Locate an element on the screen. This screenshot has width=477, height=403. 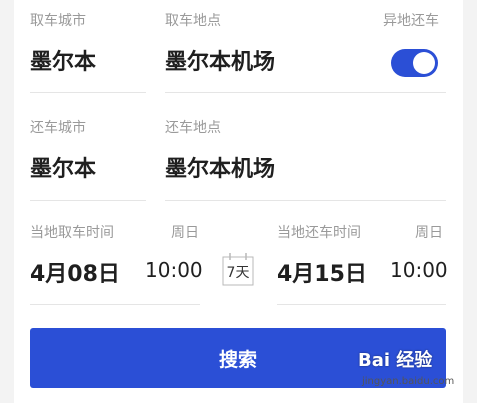
pickup-city-value: 墨尔本 is located at coordinates (63, 60).